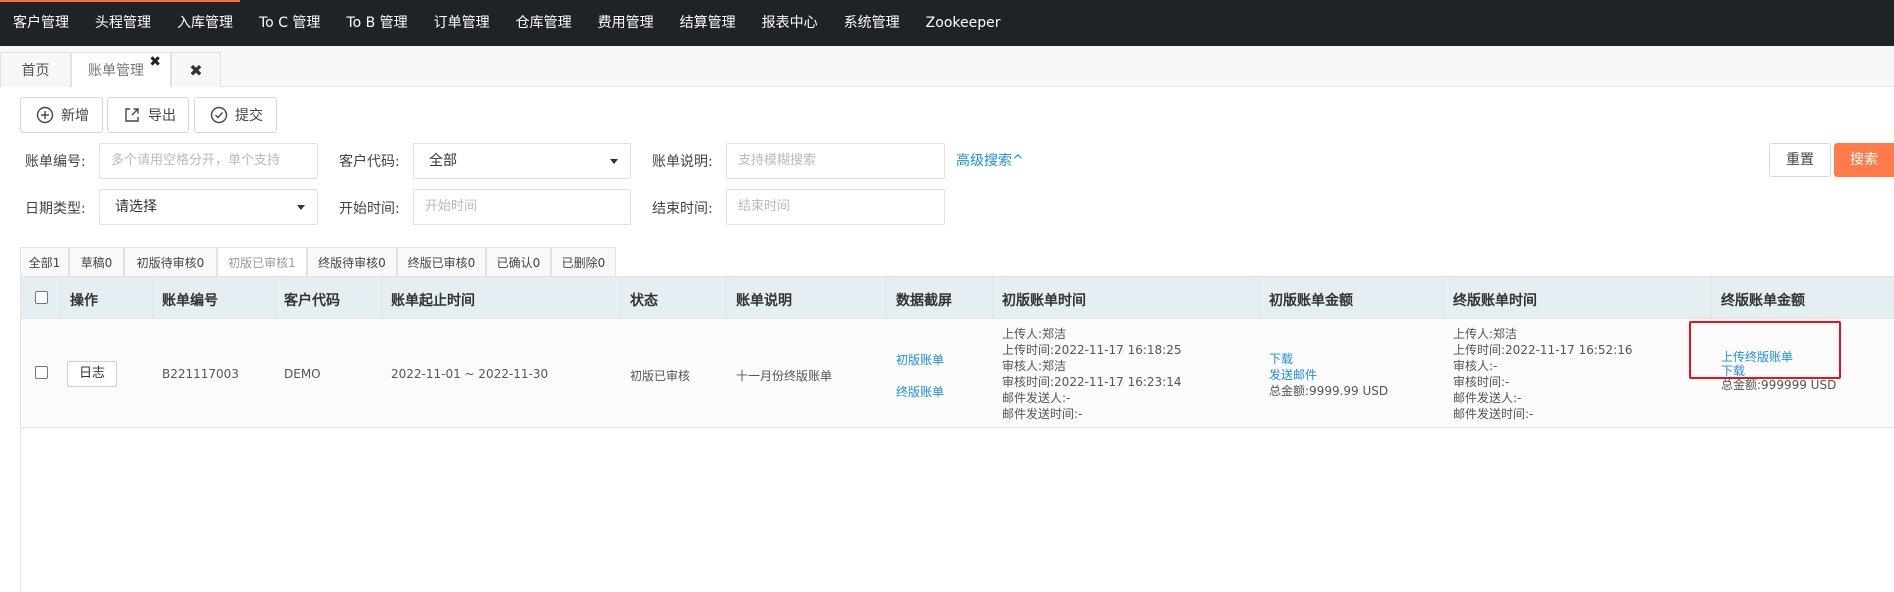  Describe the element at coordinates (1034, 334) in the screenshot. I see `first-uploader: 上传人:郑洁` at that location.